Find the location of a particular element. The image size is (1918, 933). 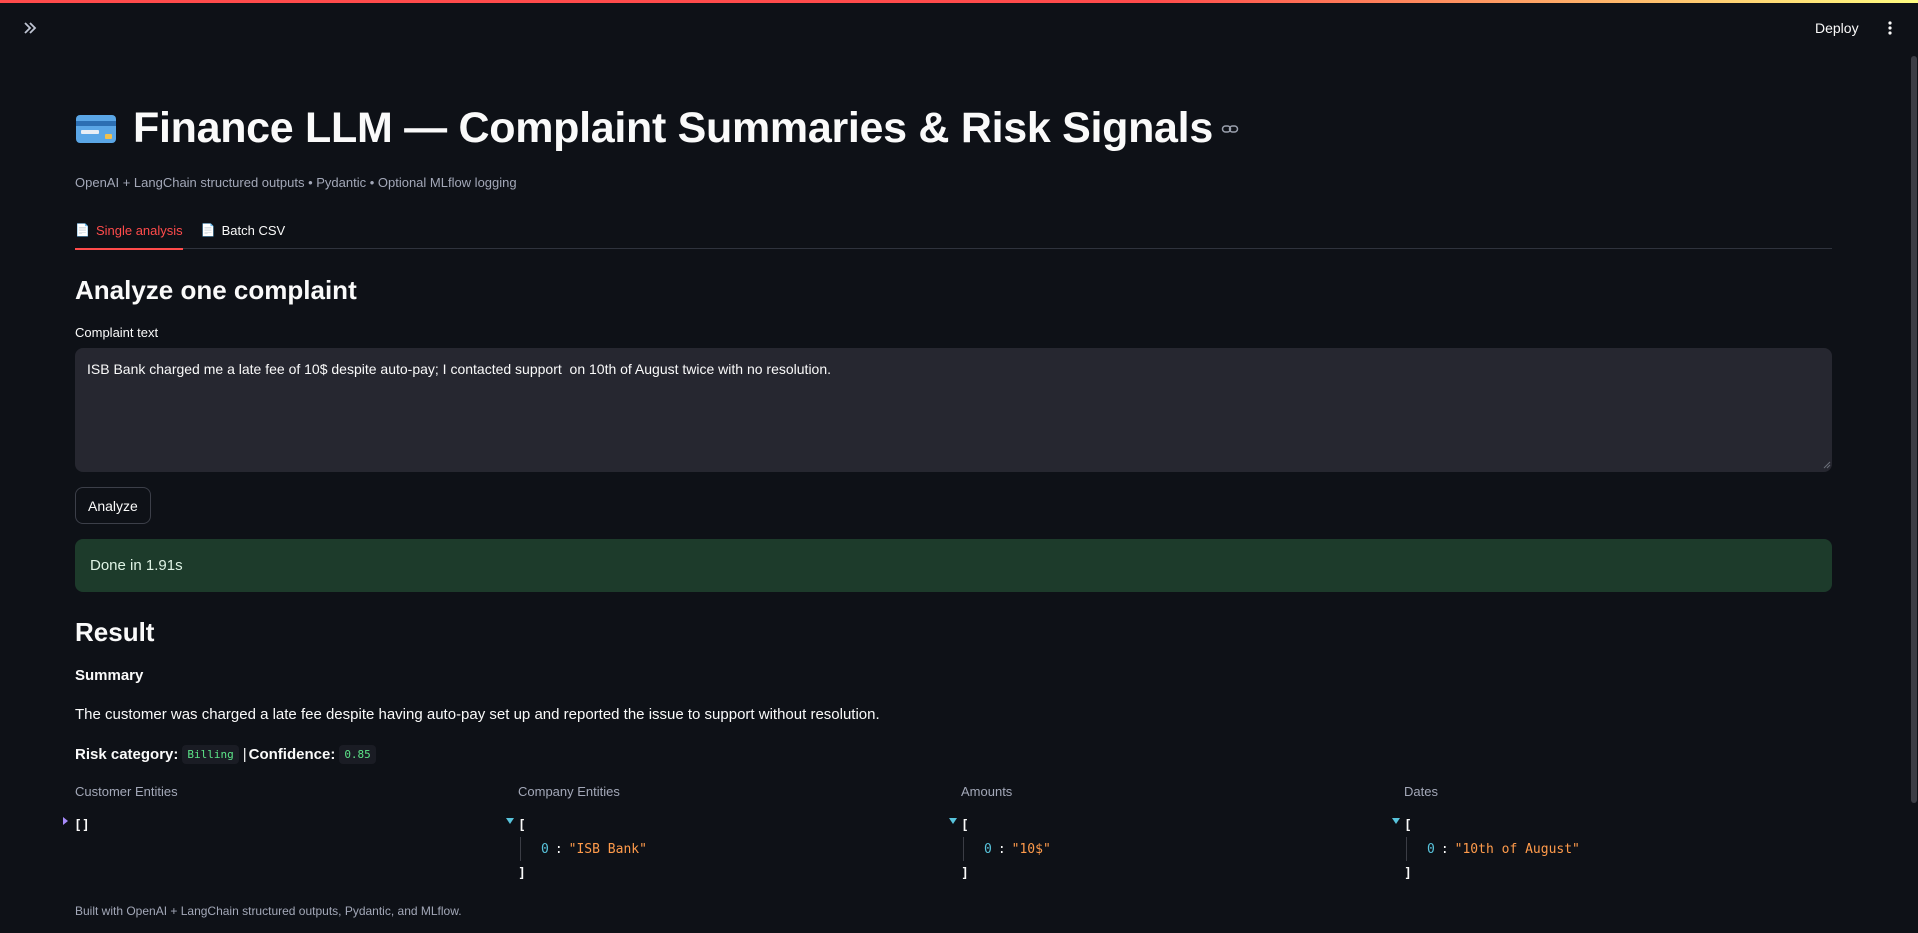

company-entities-column: Company Entities [ 0 : "ISB Bank" ] is located at coordinates (727, 834).